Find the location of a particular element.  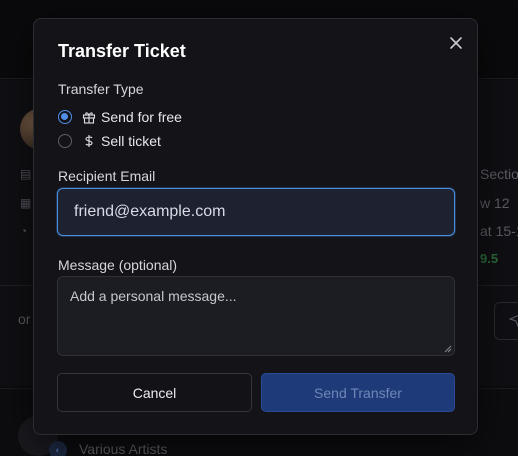

send-icon is located at coordinates (513, 321).